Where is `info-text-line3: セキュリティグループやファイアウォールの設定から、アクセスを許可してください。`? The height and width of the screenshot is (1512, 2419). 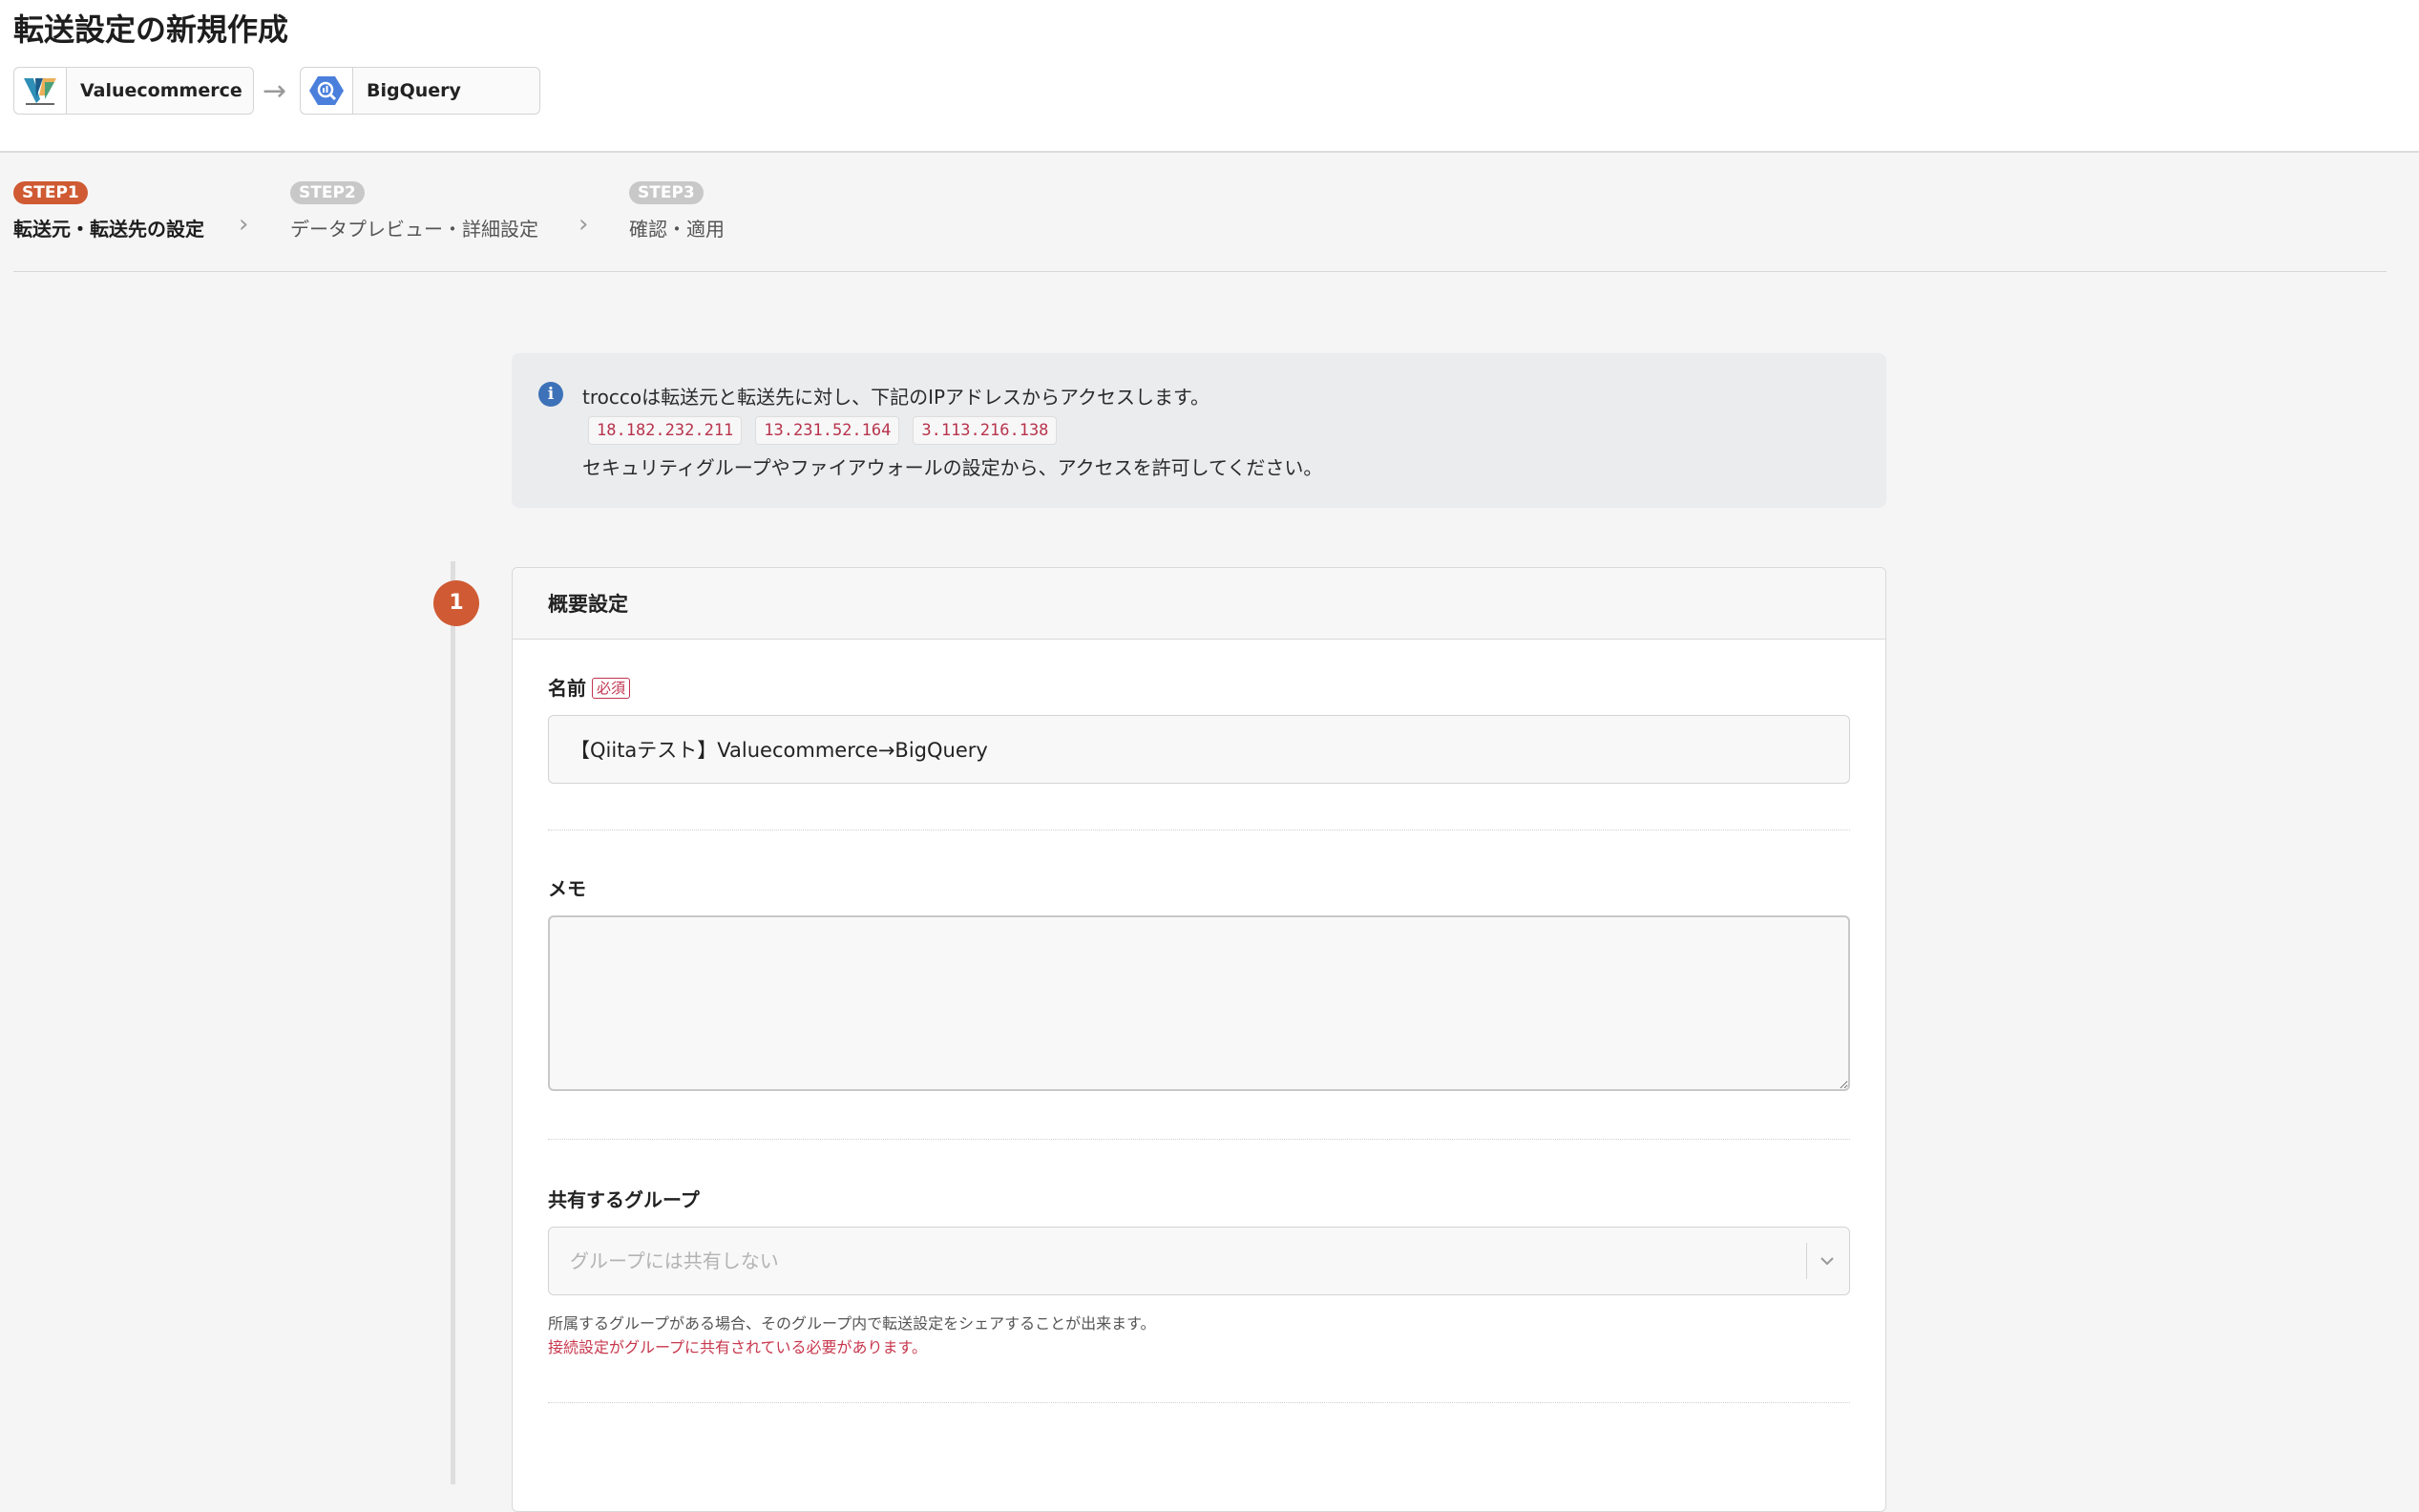 info-text-line3: セキュリティグループやファイアウォールの設定から、アクセスを許可してください。 is located at coordinates (953, 467).